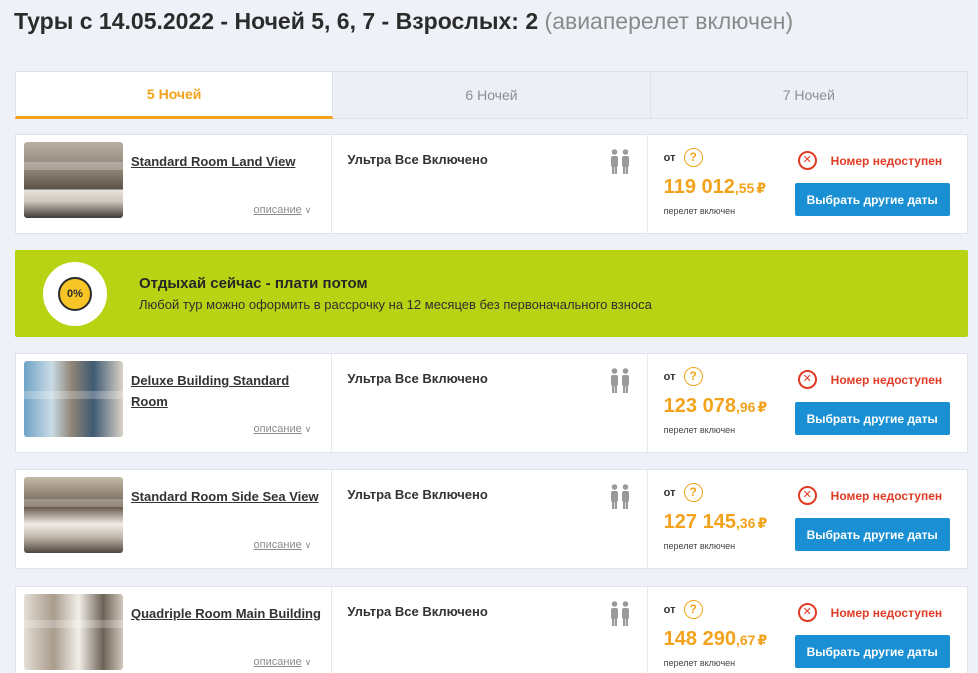 The image size is (978, 673). What do you see at coordinates (699, 406) in the screenshot?
I see `price-main: 123 078` at bounding box center [699, 406].